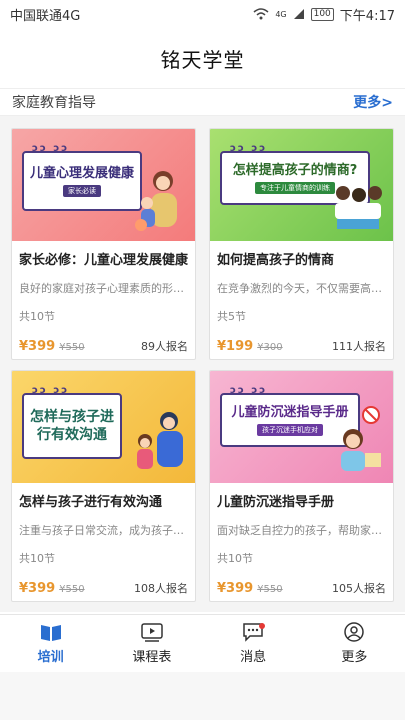 The image size is (405, 720). Describe the element at coordinates (82, 190) in the screenshot. I see `cover-subtitle: 家长必读` at that location.